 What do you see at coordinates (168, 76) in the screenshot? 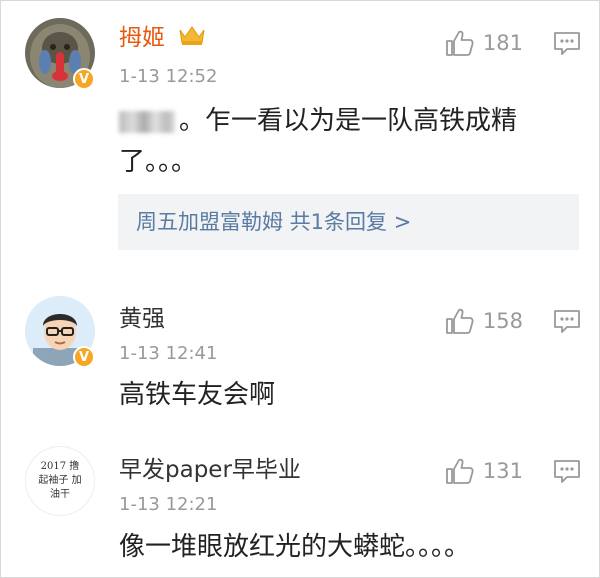
I see `comment-time: 1-13 12:52` at bounding box center [168, 76].